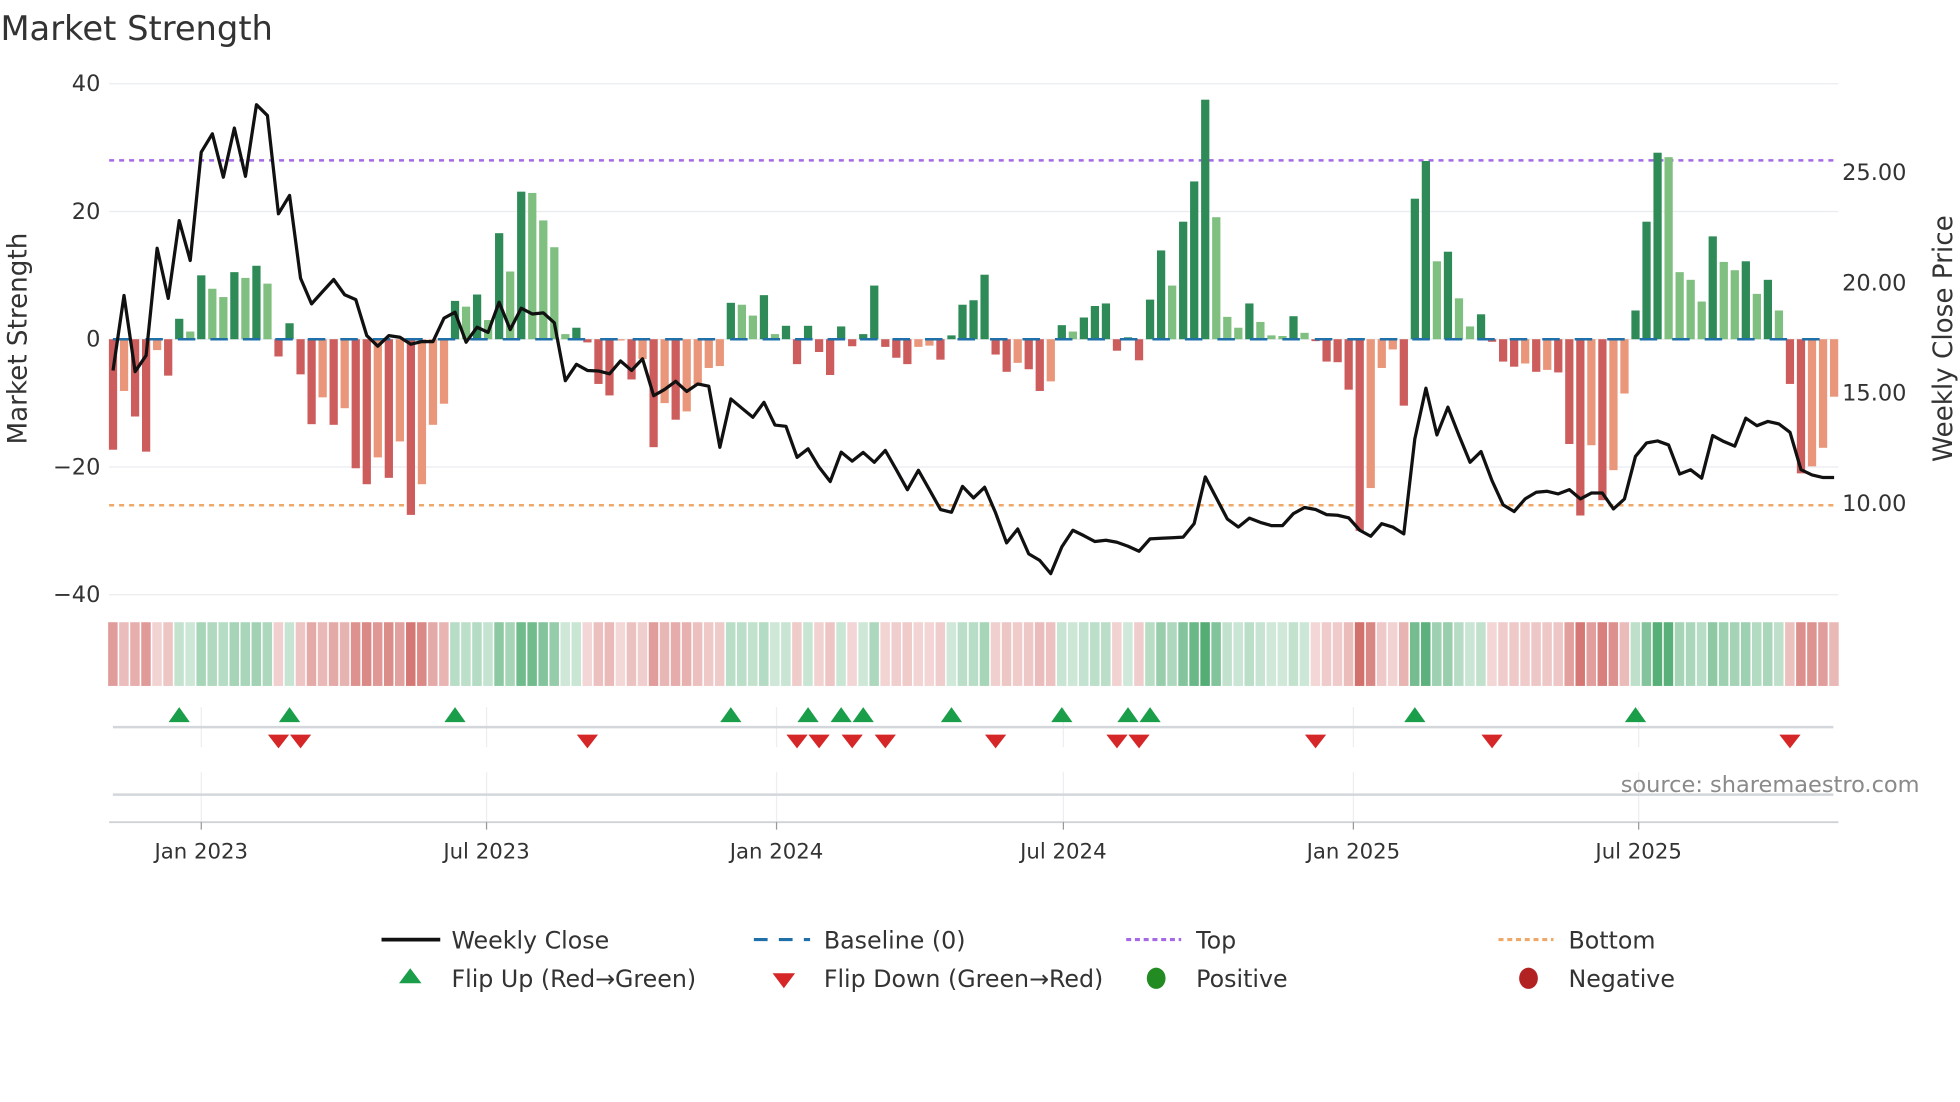  Describe the element at coordinates (1770, 785) in the screenshot. I see `source-label: source: sharemaestro.com` at that location.